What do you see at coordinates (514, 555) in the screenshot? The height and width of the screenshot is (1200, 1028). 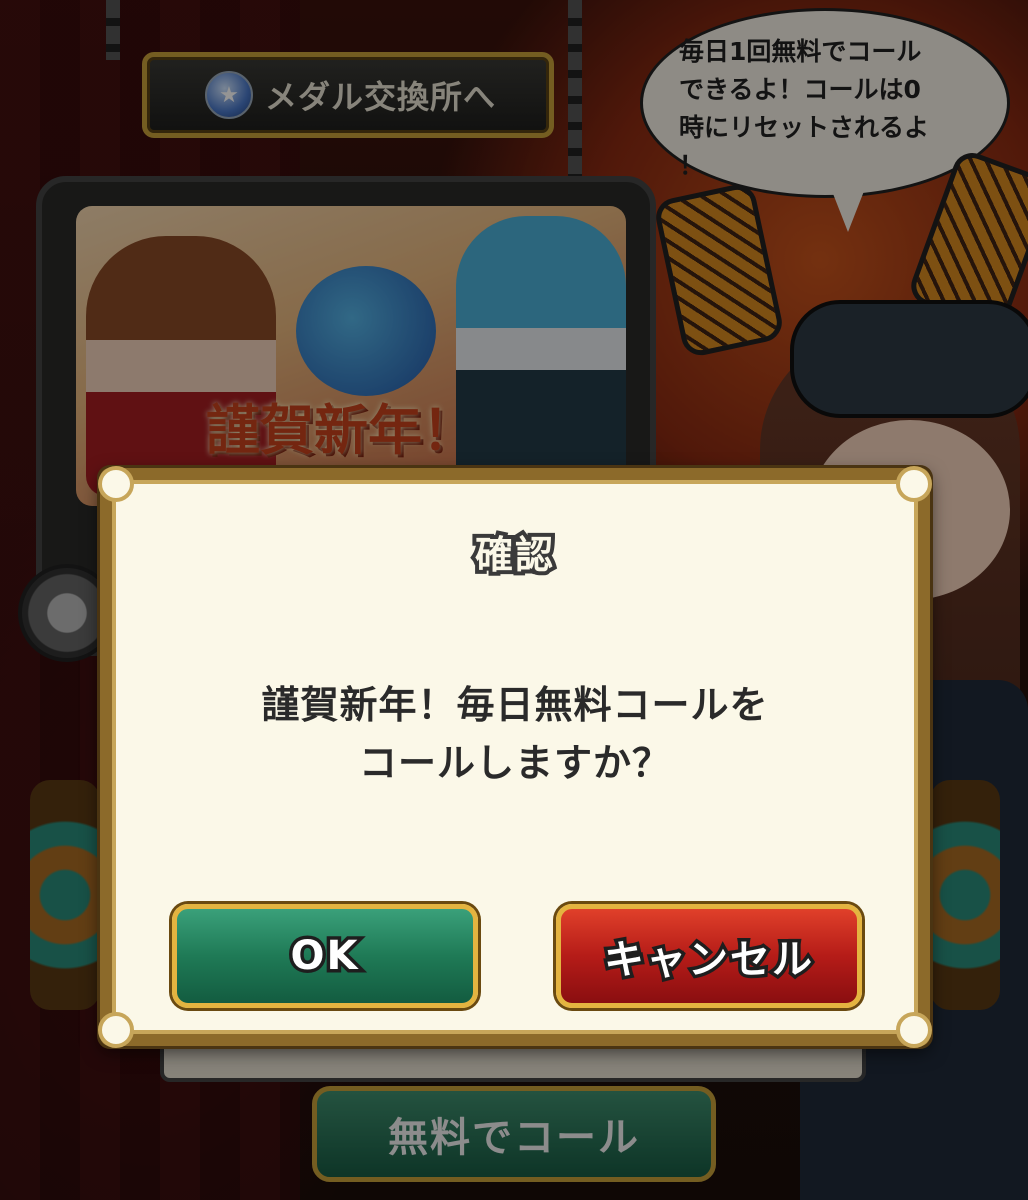 I see `dialog-title: 確認` at bounding box center [514, 555].